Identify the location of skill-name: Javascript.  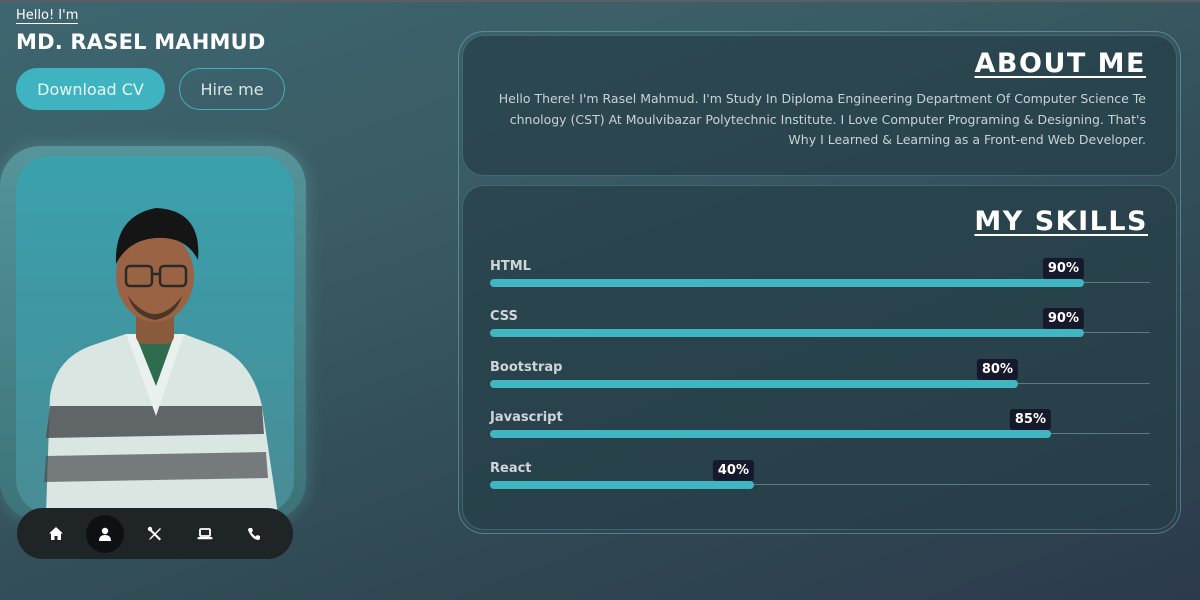
(526, 417).